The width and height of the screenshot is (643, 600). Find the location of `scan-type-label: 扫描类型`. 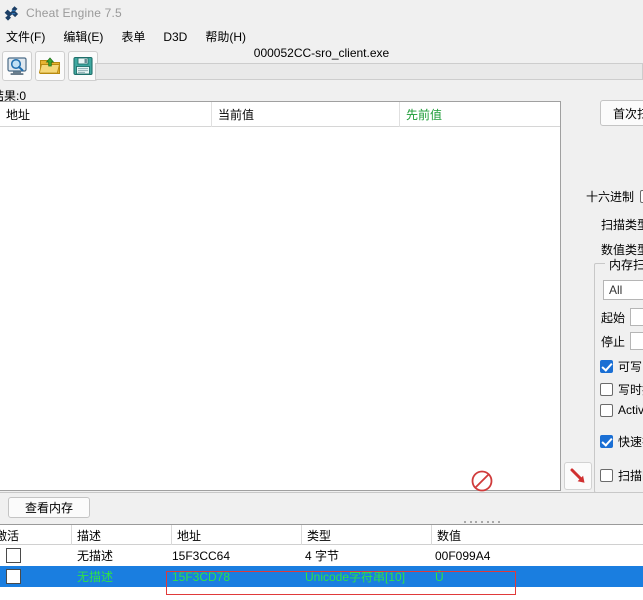

scan-type-label: 扫描类型 is located at coordinates (622, 225).